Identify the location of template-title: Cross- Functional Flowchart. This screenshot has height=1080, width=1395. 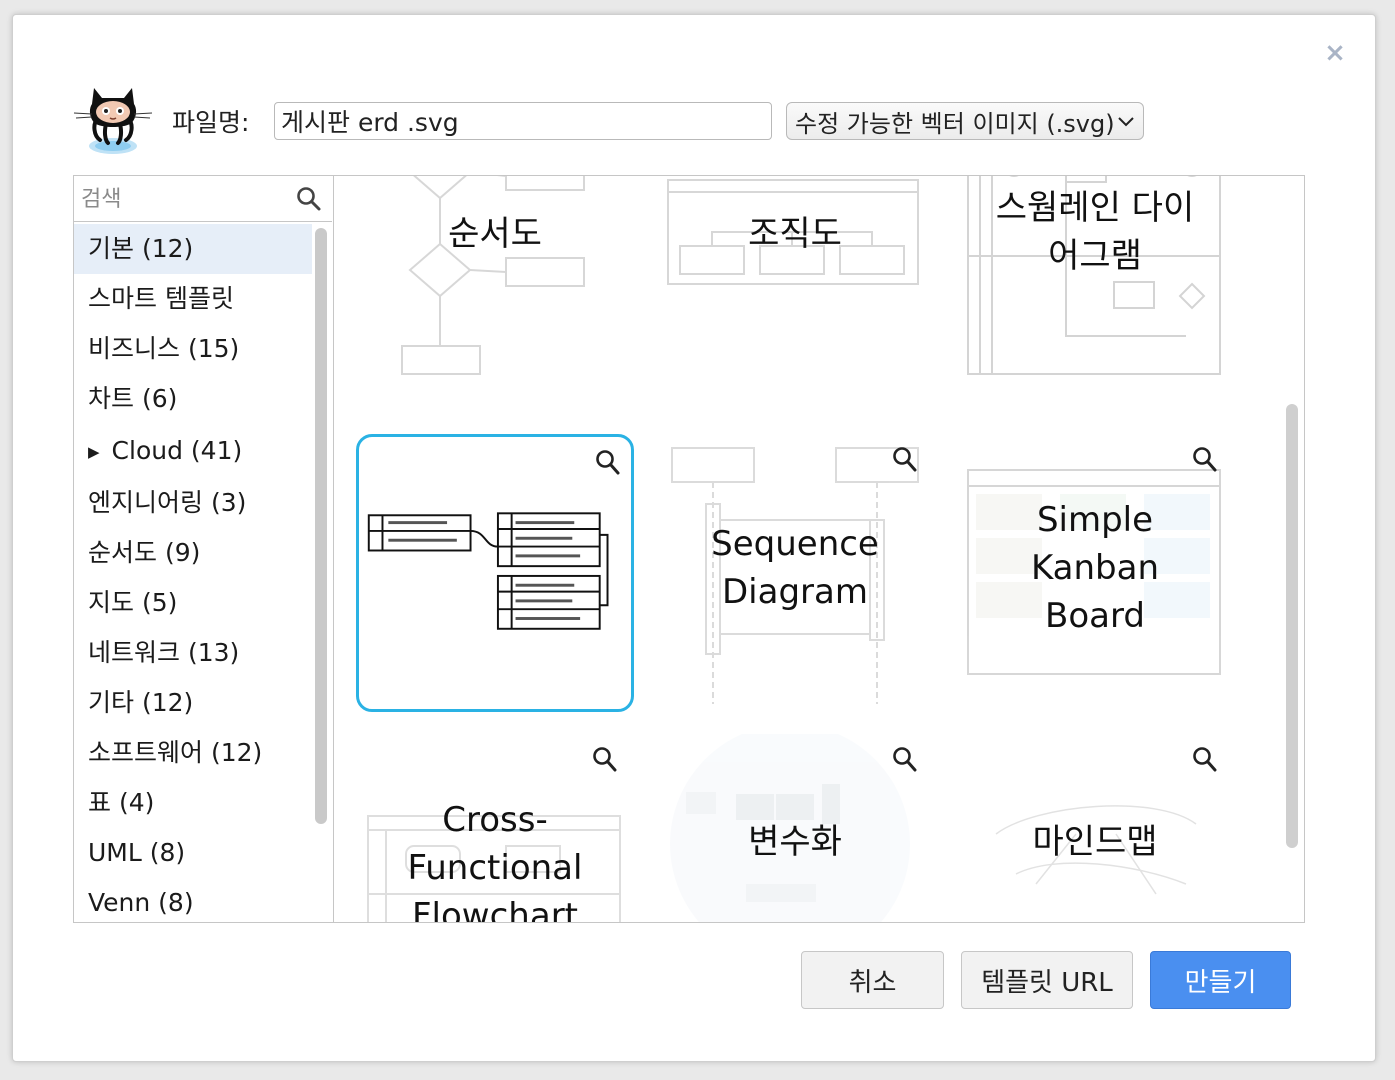
(495, 859).